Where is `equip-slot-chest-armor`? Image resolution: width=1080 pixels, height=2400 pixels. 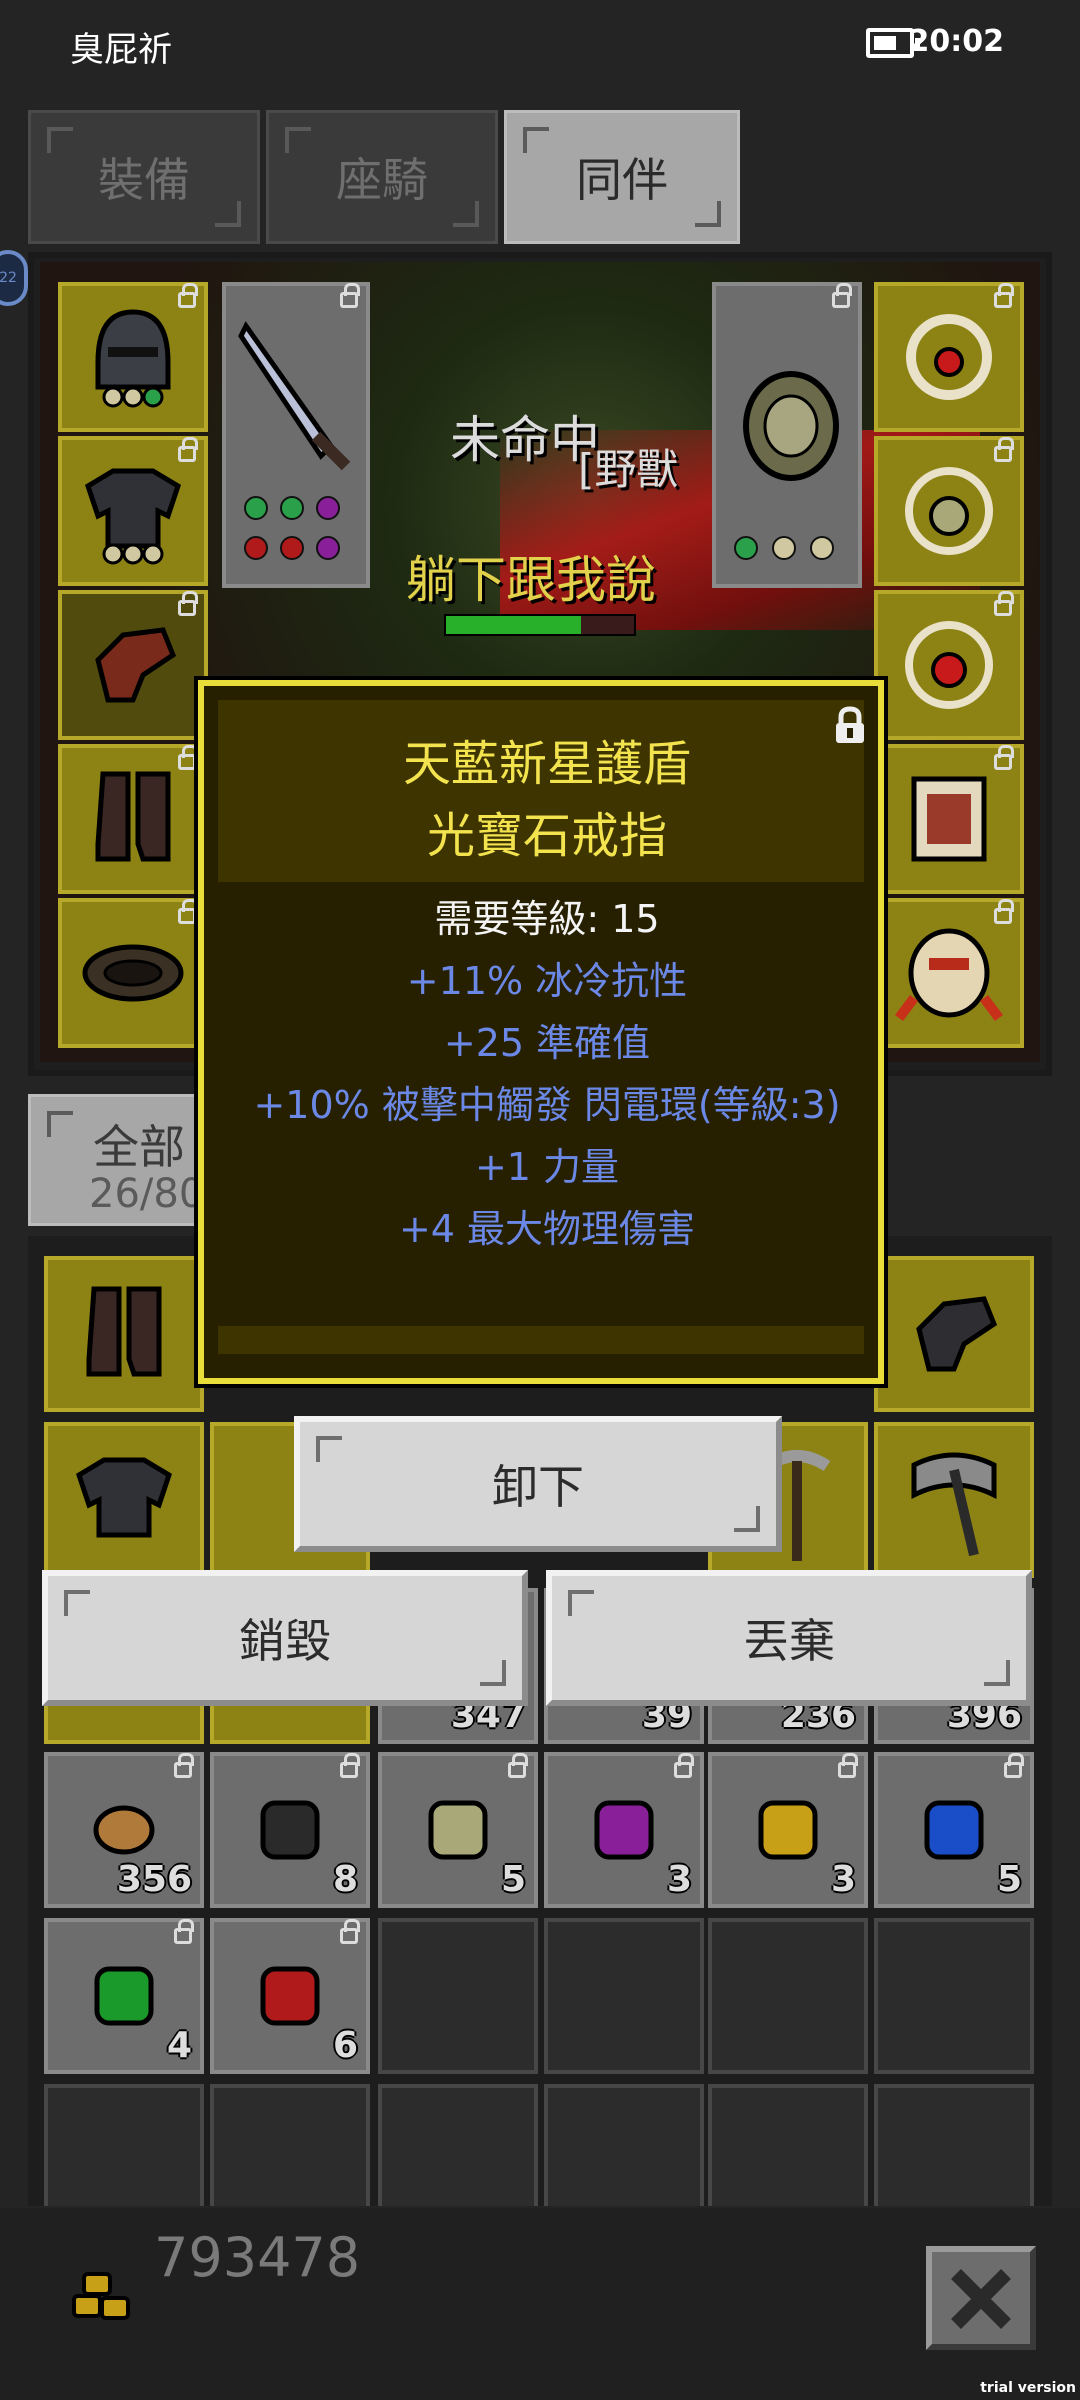
equip-slot-chest-armor is located at coordinates (133, 511).